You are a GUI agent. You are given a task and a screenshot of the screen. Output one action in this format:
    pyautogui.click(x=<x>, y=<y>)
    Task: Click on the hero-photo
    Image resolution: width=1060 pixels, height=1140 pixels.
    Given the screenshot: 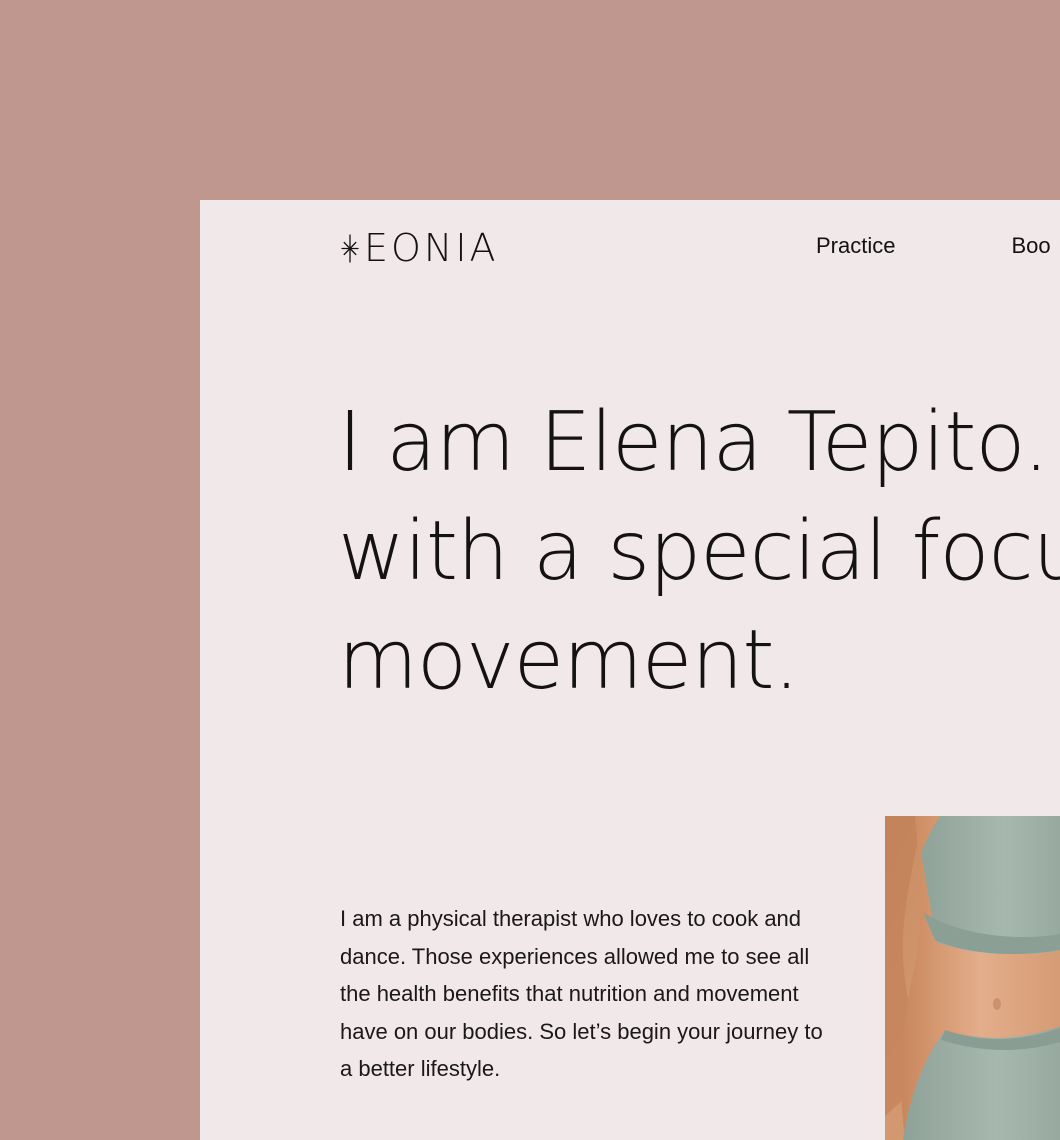 What is the action you would take?
    pyautogui.click(x=972, y=978)
    